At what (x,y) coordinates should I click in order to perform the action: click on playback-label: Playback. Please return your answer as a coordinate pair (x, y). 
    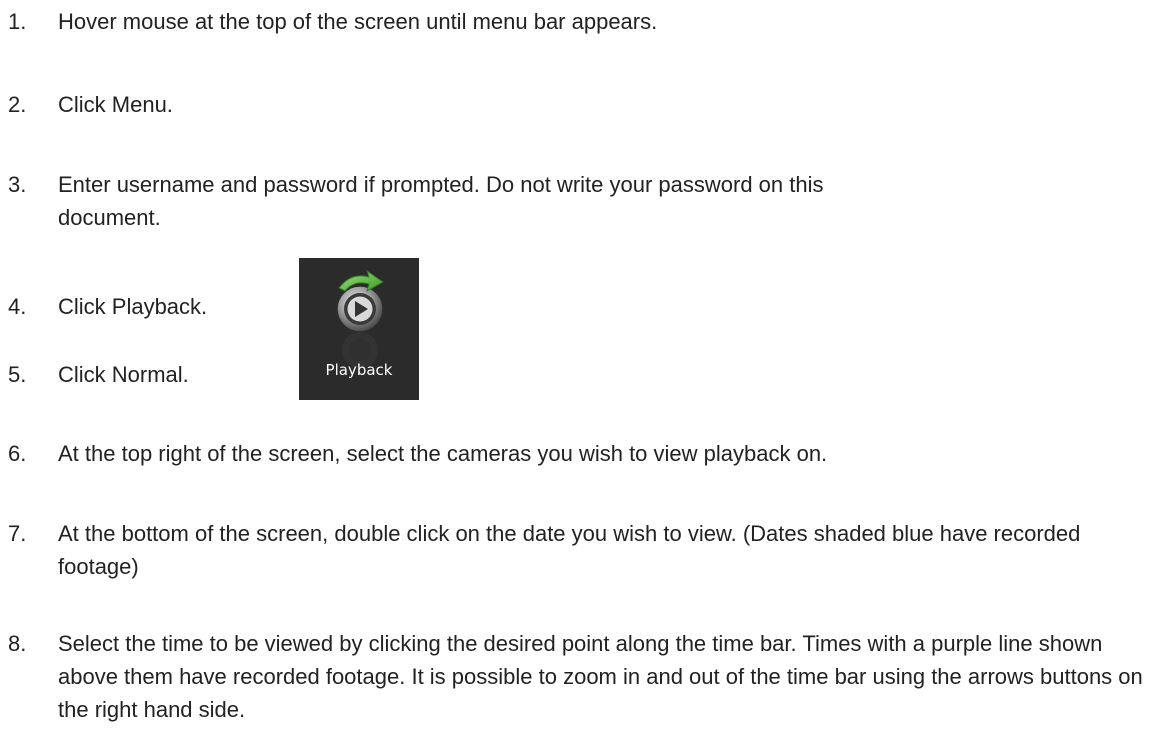
    Looking at the image, I should click on (359, 370).